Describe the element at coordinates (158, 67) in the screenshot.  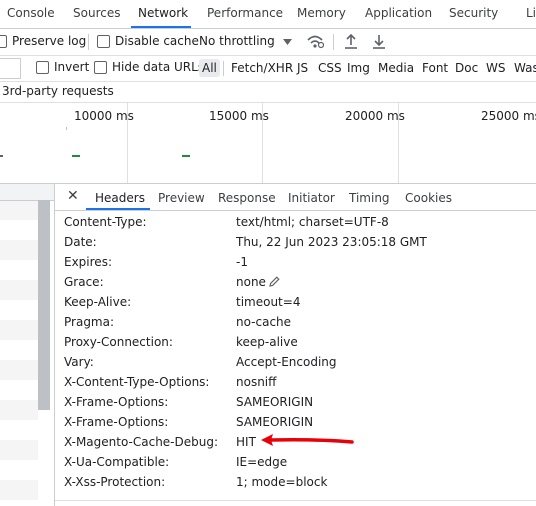
I see `hide-data-urls-label: Hide data URLs` at that location.